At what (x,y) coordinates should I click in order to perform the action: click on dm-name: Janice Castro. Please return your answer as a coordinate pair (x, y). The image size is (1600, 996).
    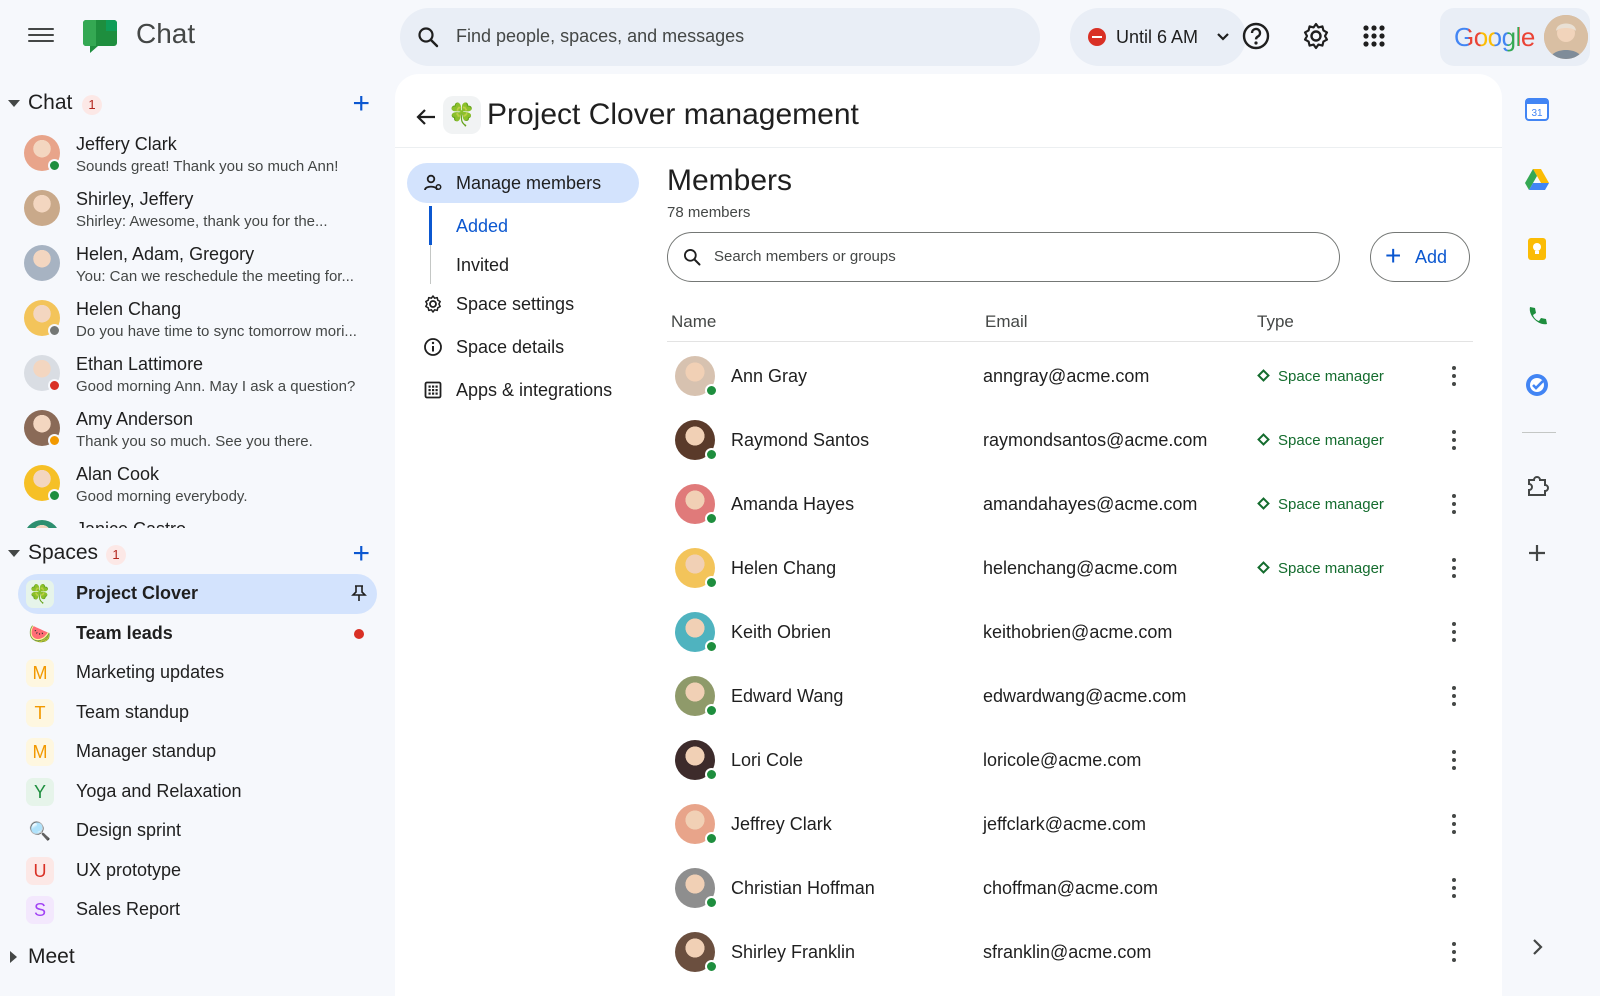
    Looking at the image, I should click on (131, 523).